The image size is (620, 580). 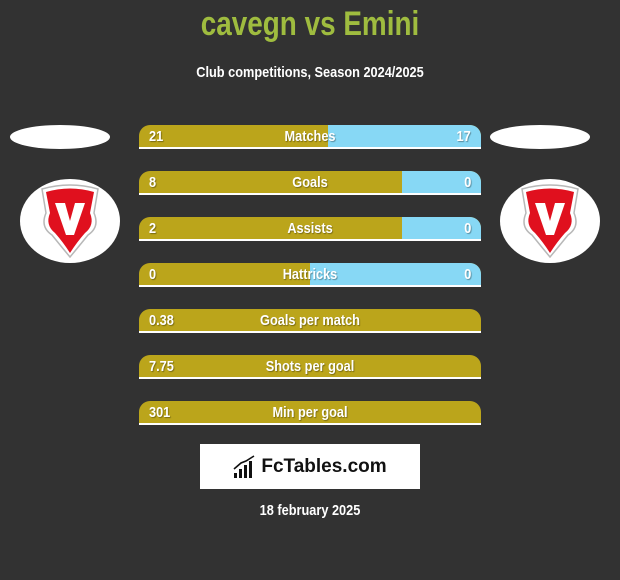 I want to click on left-stat-value: 7.75, so click(x=161, y=366).